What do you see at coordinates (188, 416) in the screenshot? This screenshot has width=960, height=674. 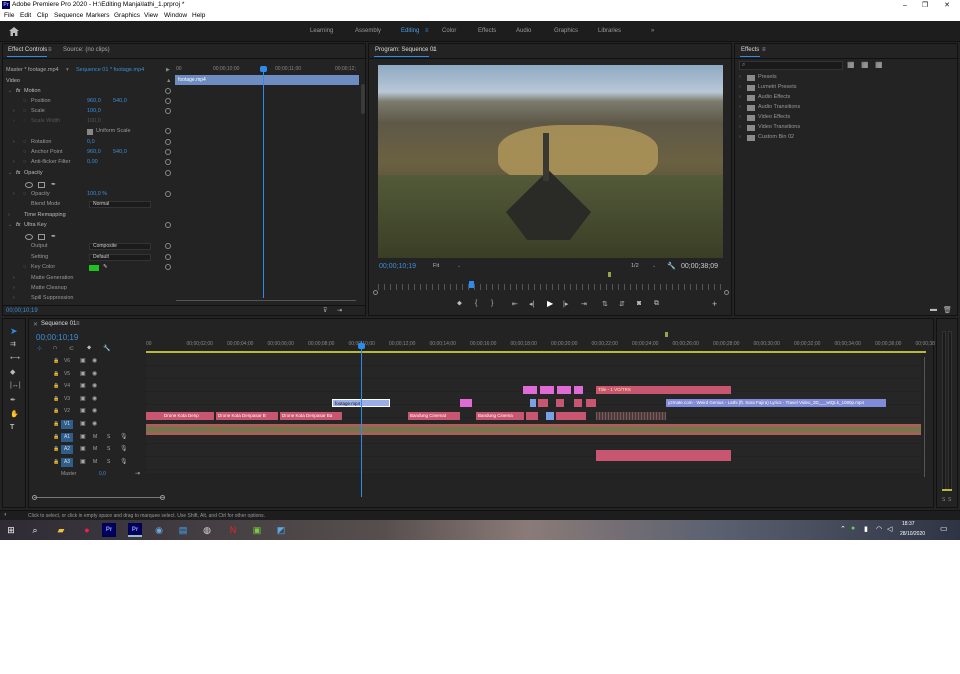 I see `drone-clip-1: Drone Kota Denp` at bounding box center [188, 416].